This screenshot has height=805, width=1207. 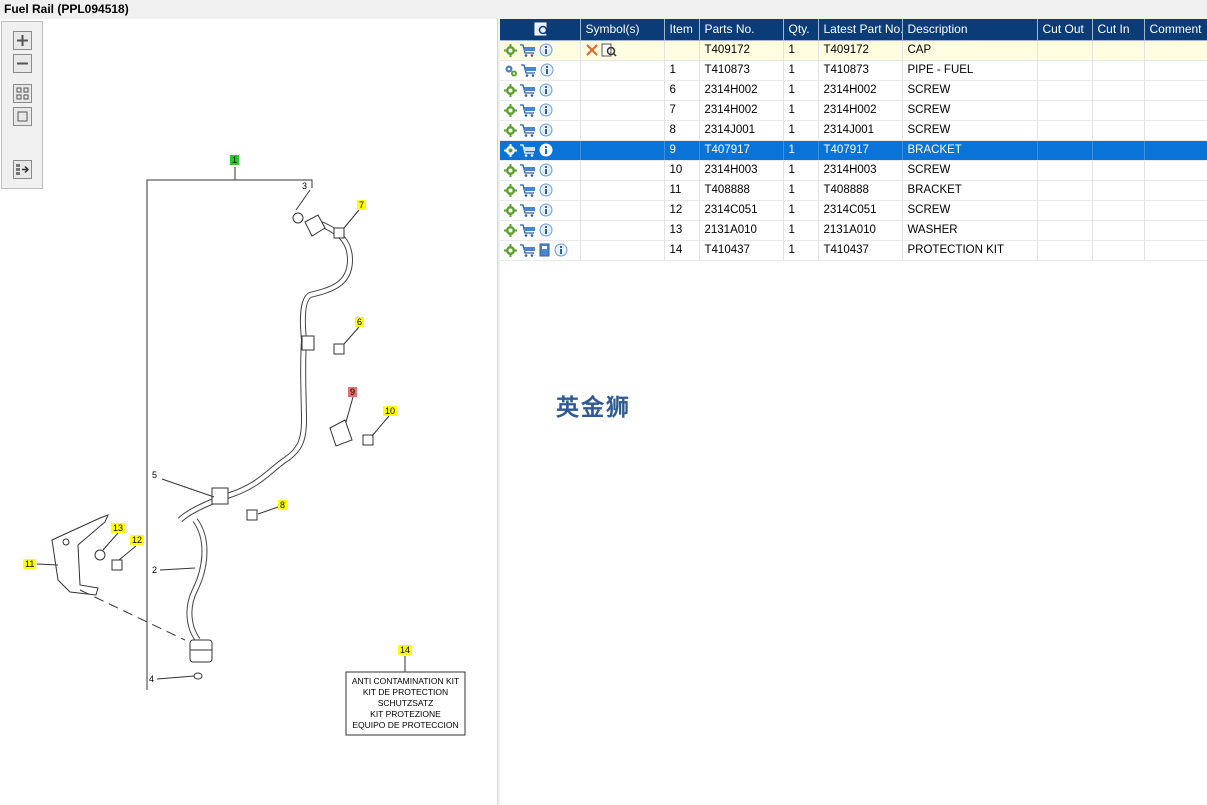 What do you see at coordinates (22, 93) in the screenshot?
I see `fit-all-button` at bounding box center [22, 93].